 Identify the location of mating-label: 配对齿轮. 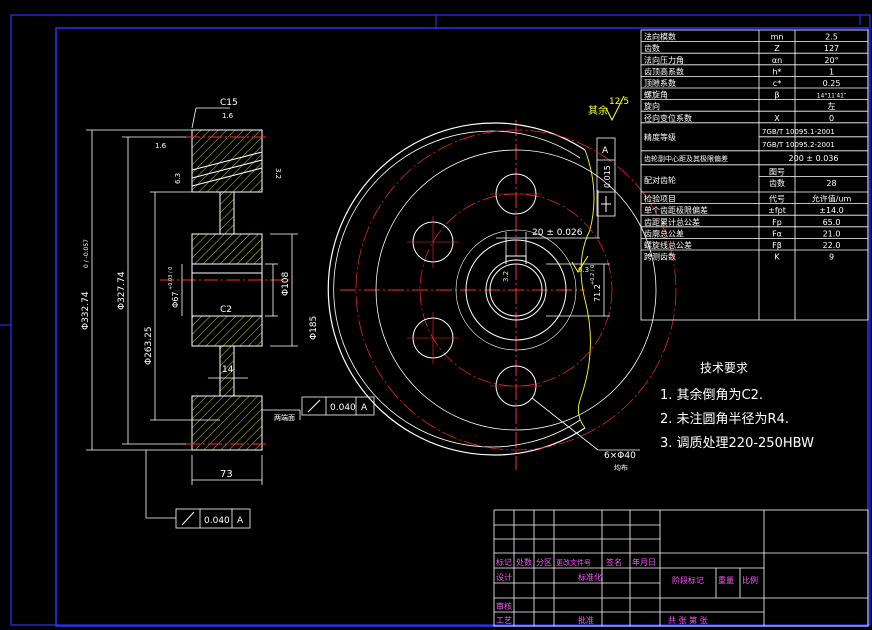
(660, 180).